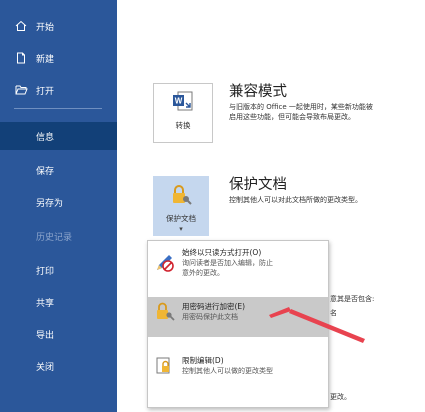  What do you see at coordinates (45, 137) in the screenshot?
I see `sidebar-item-label: 信息` at bounding box center [45, 137].